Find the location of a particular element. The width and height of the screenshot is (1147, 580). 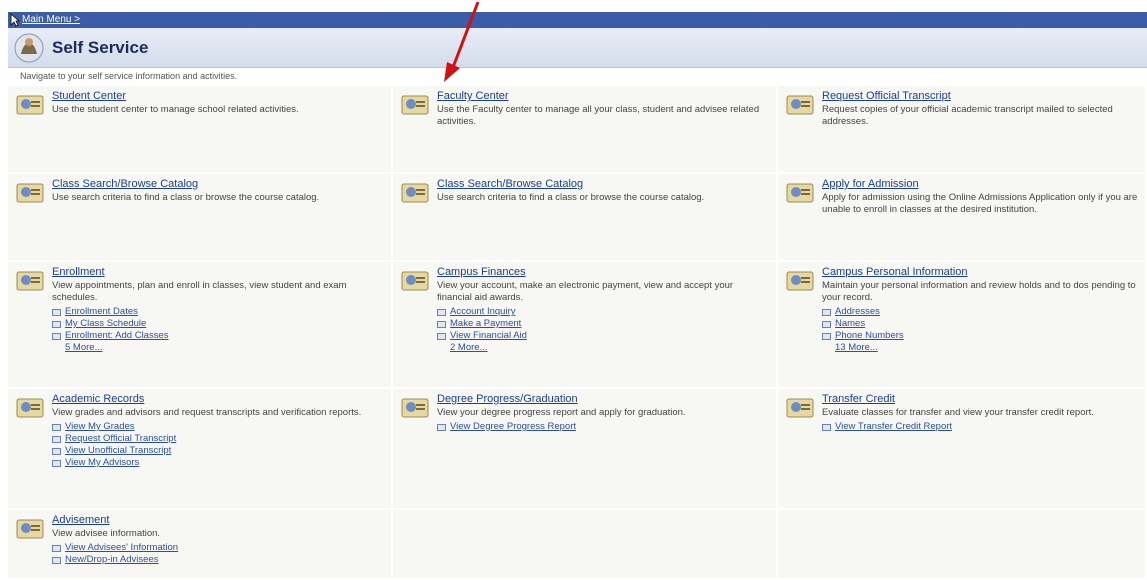

quick-link-label: Request Official Transcript is located at coordinates (121, 438).